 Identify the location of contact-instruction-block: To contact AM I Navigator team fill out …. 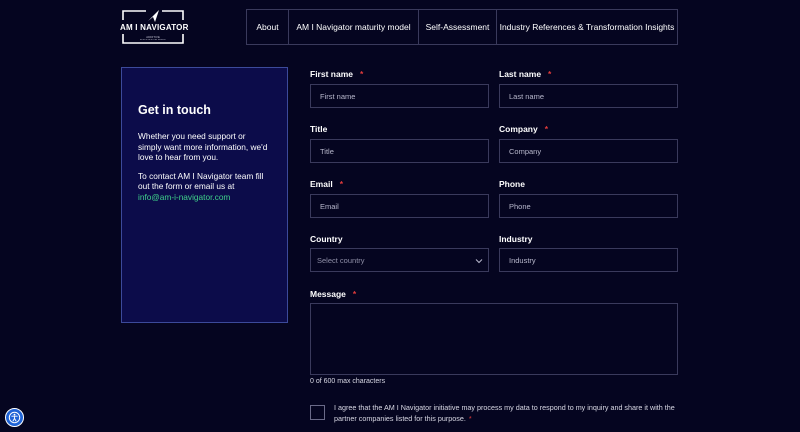
(204, 187).